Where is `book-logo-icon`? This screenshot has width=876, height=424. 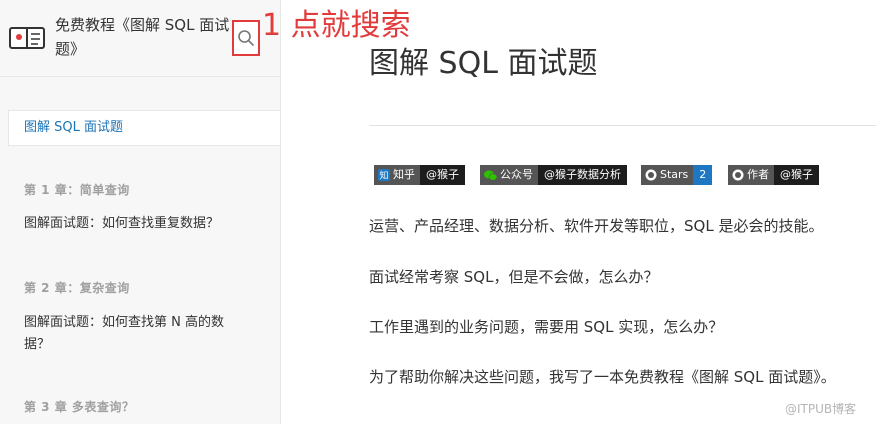 book-logo-icon is located at coordinates (27, 38).